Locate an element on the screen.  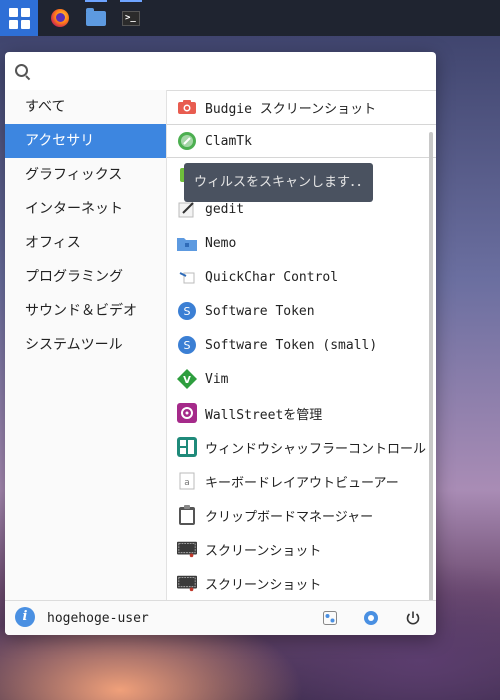
category-sound-video: サウンド＆ビデオ is located at coordinates (85, 311).